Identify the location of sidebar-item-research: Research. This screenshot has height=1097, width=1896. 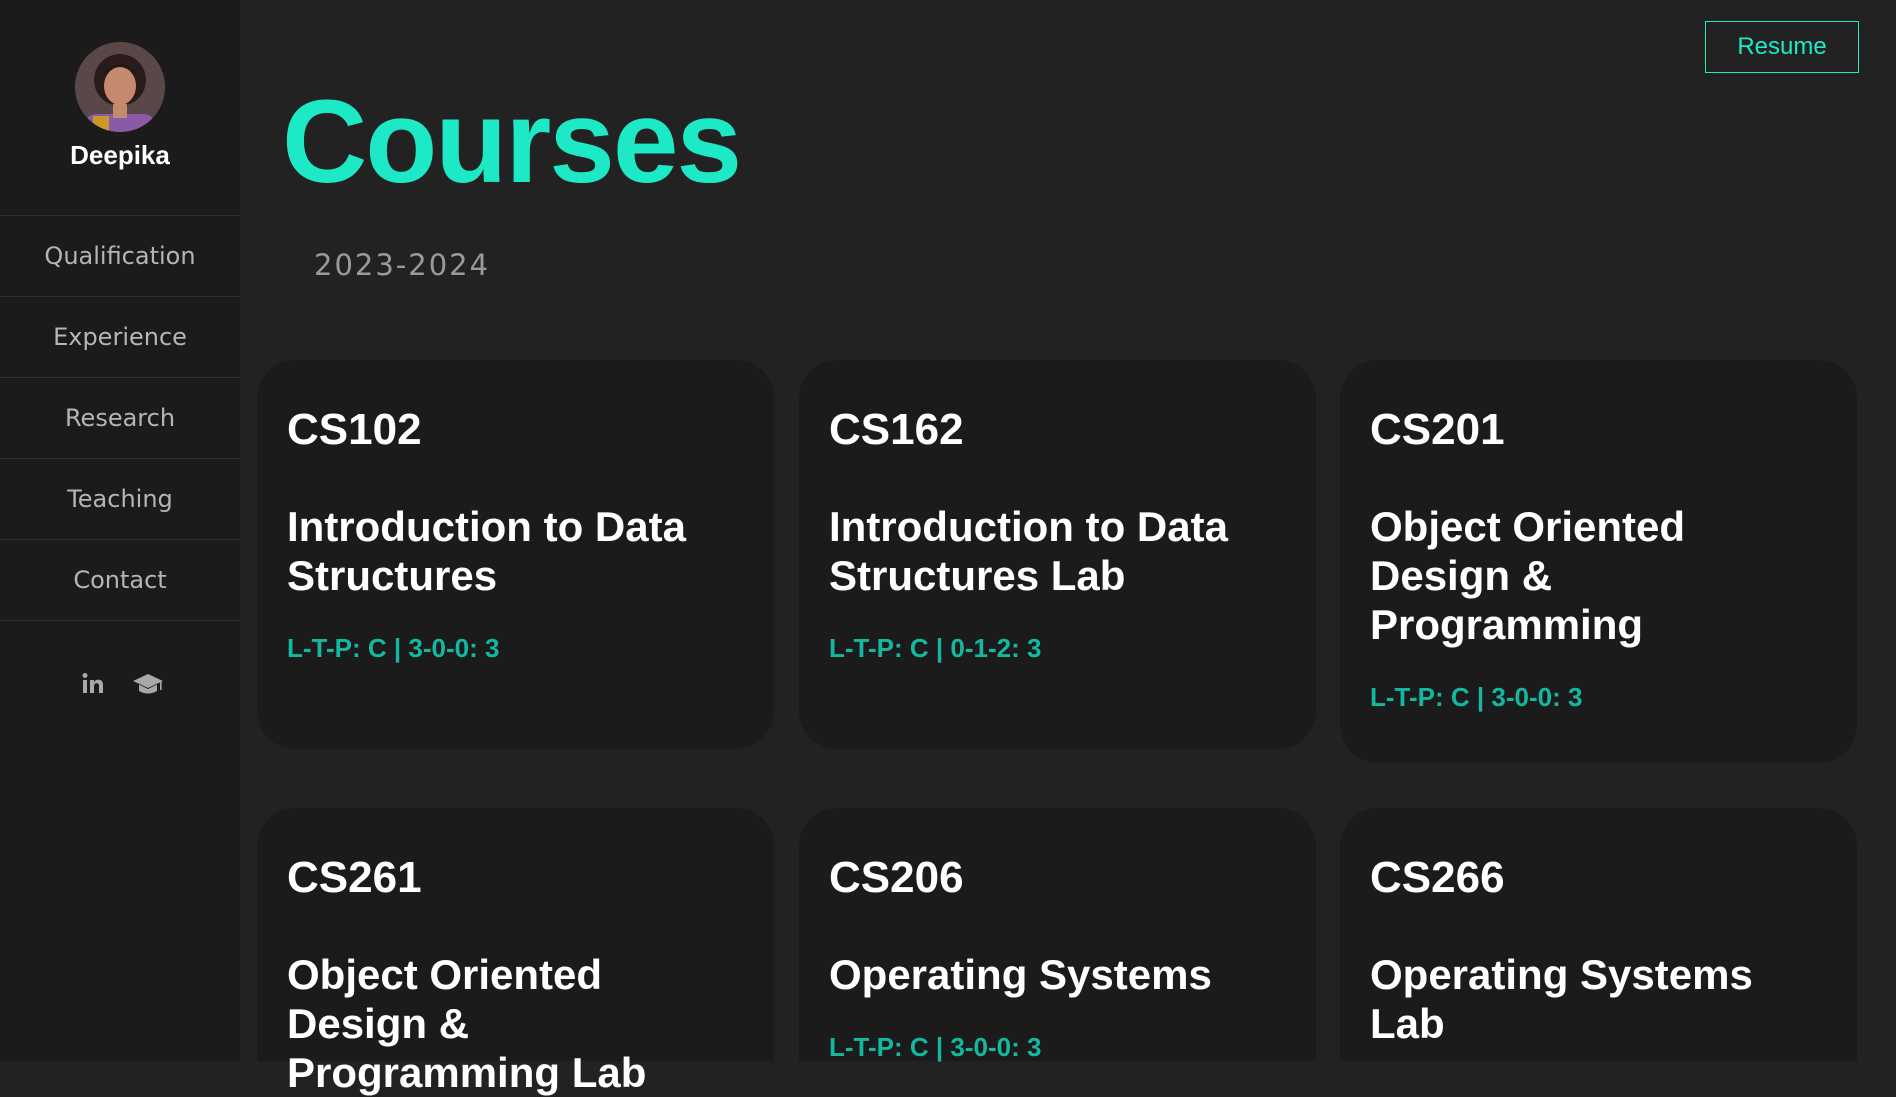
(120, 418).